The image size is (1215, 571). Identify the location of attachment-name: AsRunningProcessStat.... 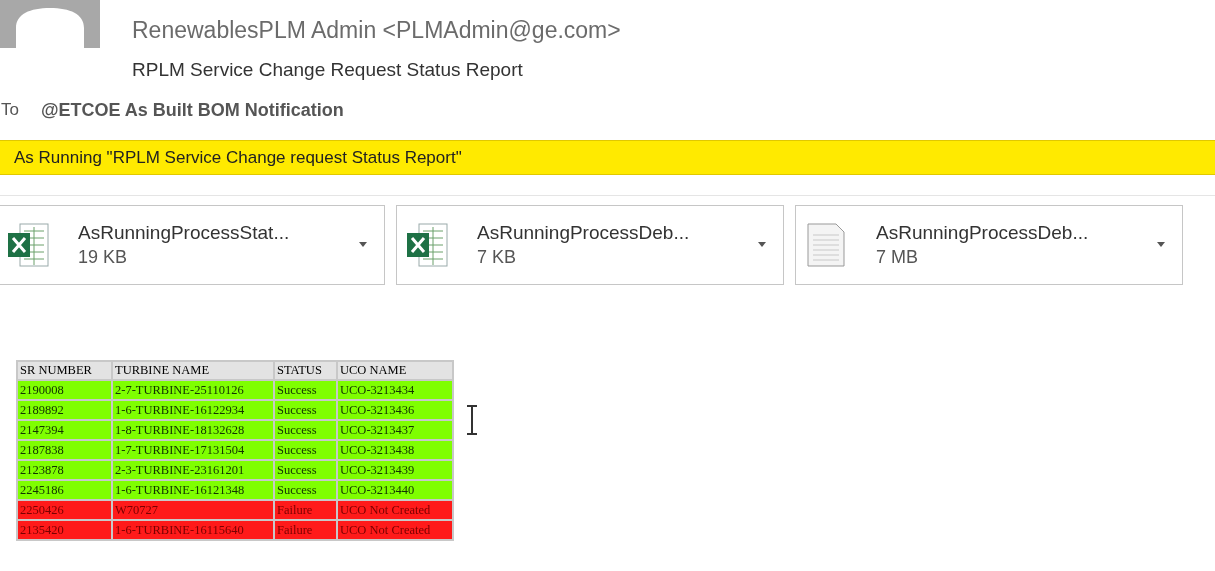
(184, 233).